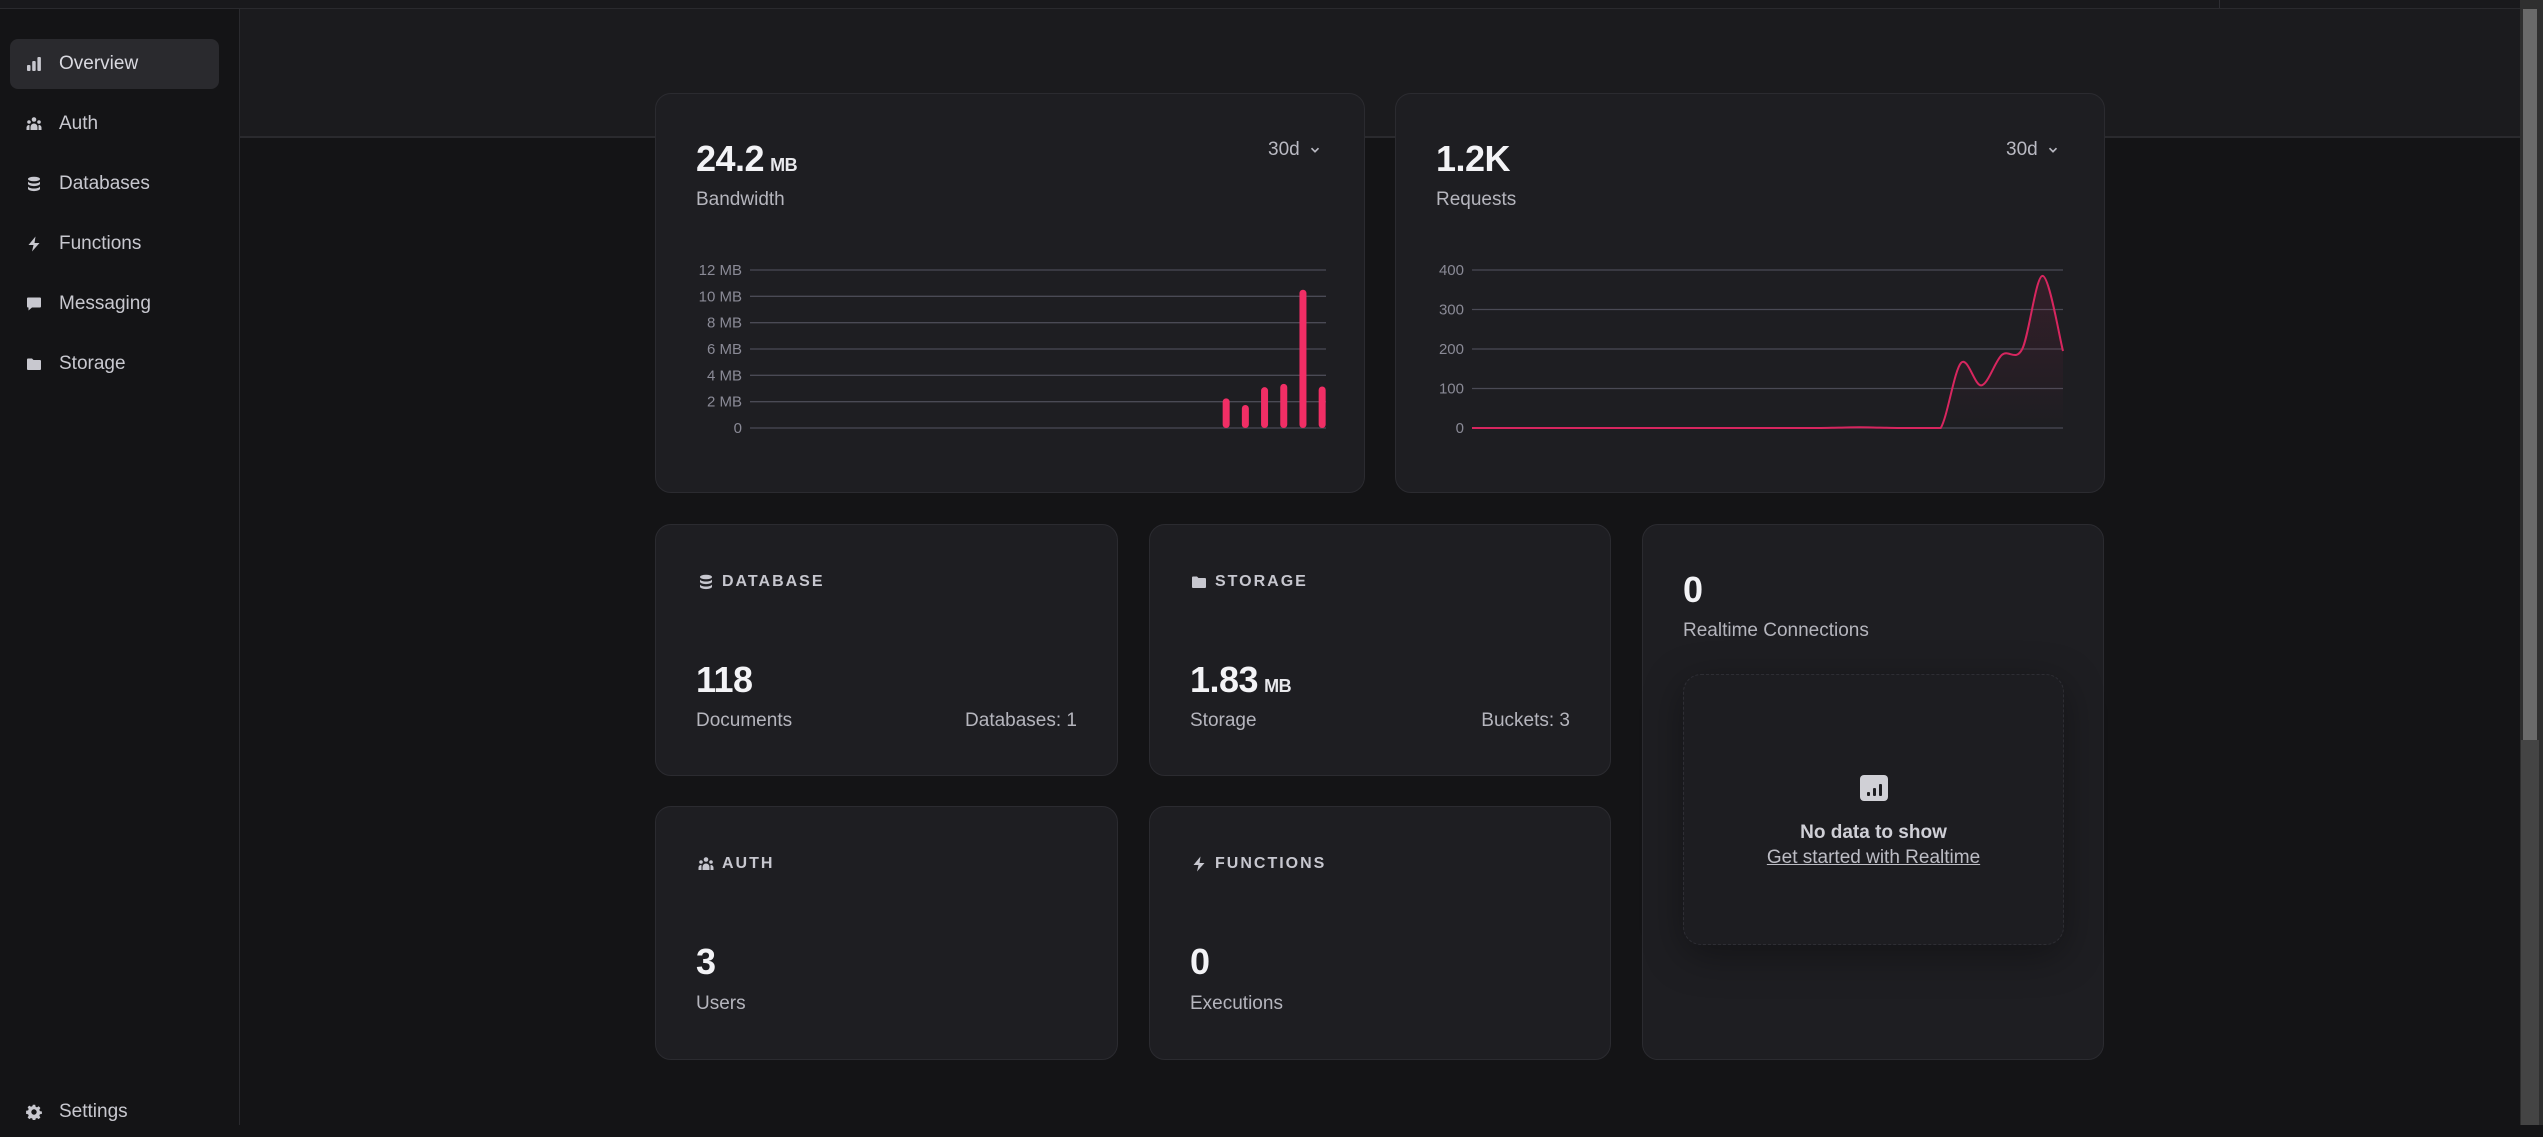 This screenshot has width=2543, height=1137. Describe the element at coordinates (1224, 679) in the screenshot. I see `storage-number: 1.83` at that location.